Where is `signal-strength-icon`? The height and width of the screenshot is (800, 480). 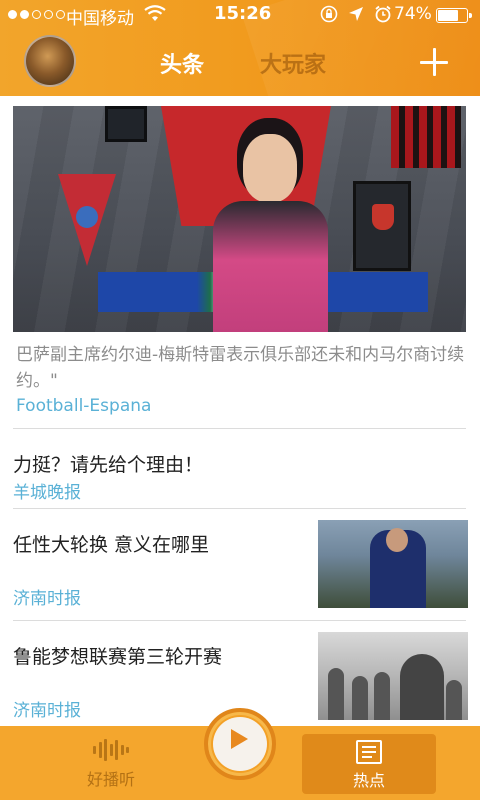
signal-strength-icon is located at coordinates (36, 14).